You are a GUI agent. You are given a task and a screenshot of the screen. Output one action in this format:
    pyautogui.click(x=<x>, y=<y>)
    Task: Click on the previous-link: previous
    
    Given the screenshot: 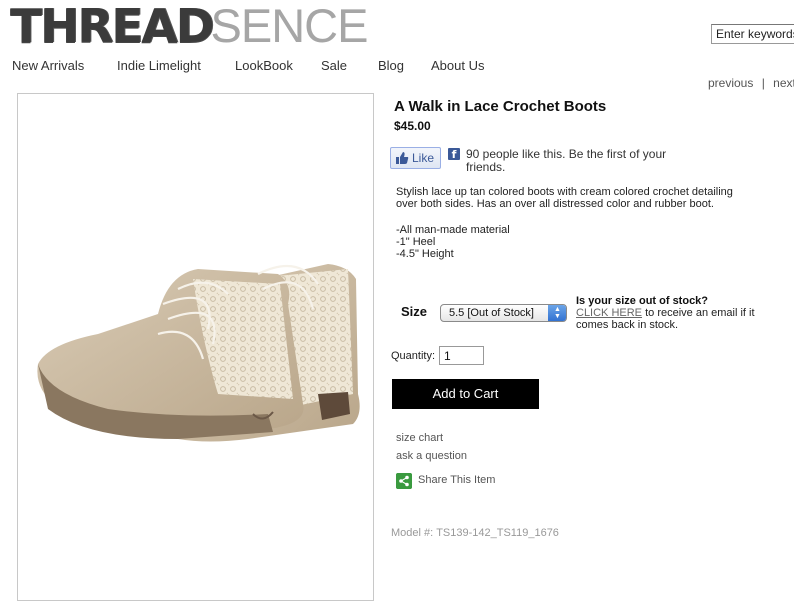 What is the action you would take?
    pyautogui.click(x=730, y=83)
    